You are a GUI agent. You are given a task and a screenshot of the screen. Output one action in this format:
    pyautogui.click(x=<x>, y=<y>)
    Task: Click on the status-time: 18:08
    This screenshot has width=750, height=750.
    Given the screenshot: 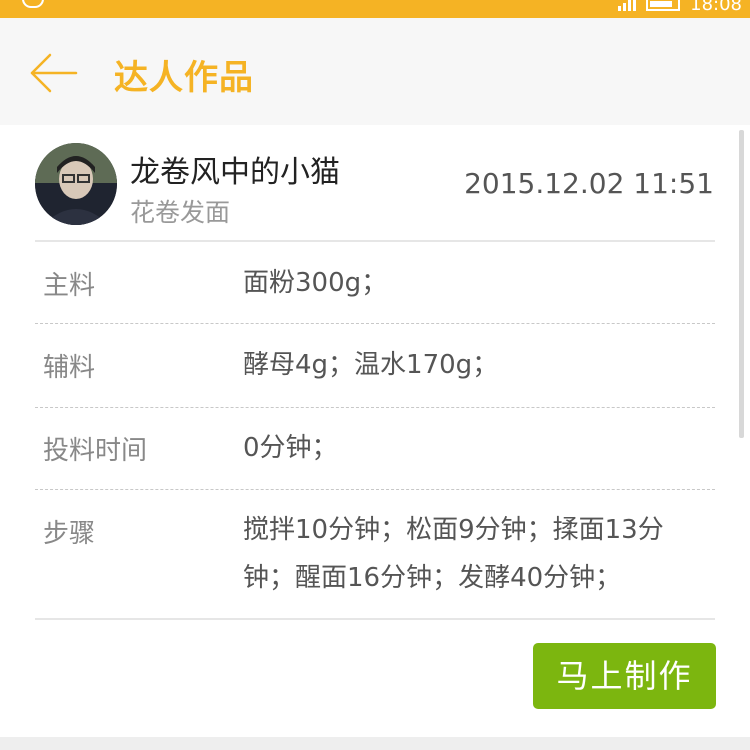 What is the action you would take?
    pyautogui.click(x=716, y=7)
    